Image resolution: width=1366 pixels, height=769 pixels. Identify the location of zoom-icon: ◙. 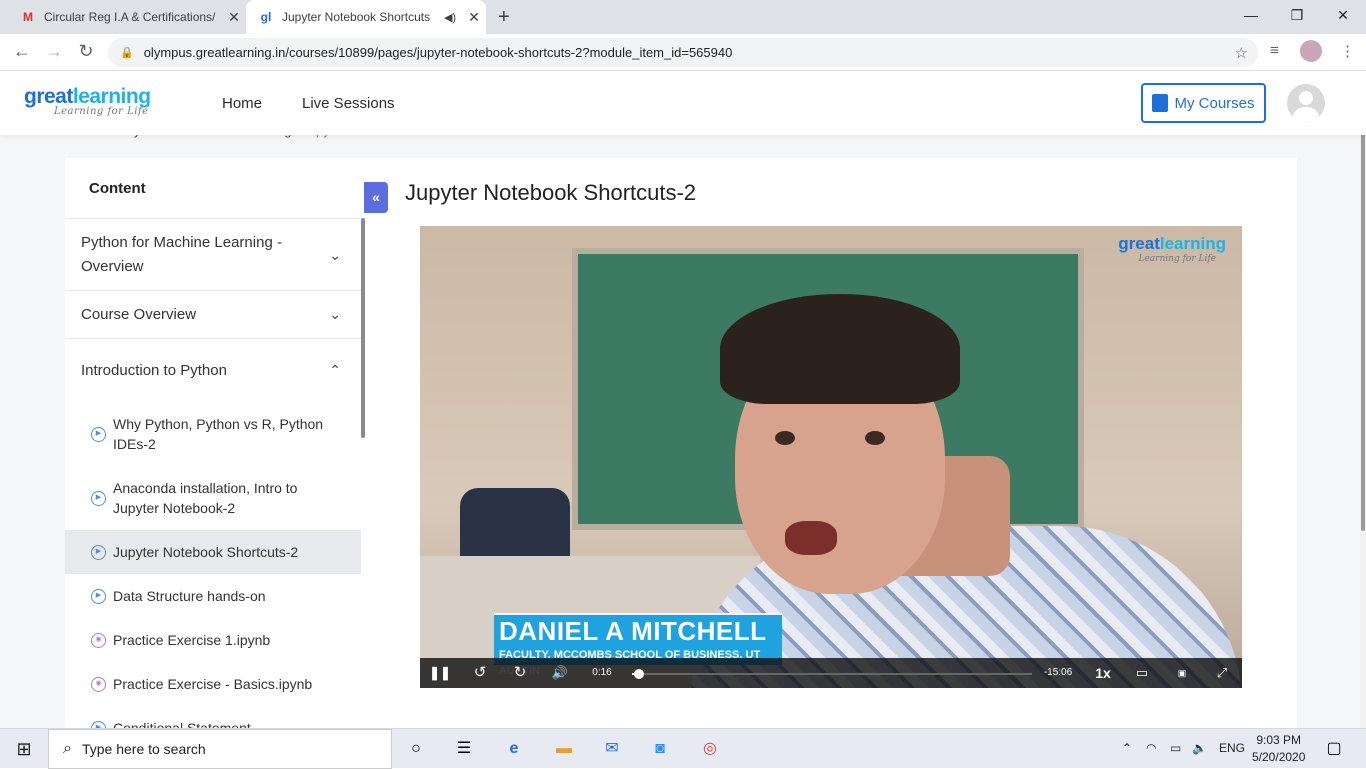
(660, 749).